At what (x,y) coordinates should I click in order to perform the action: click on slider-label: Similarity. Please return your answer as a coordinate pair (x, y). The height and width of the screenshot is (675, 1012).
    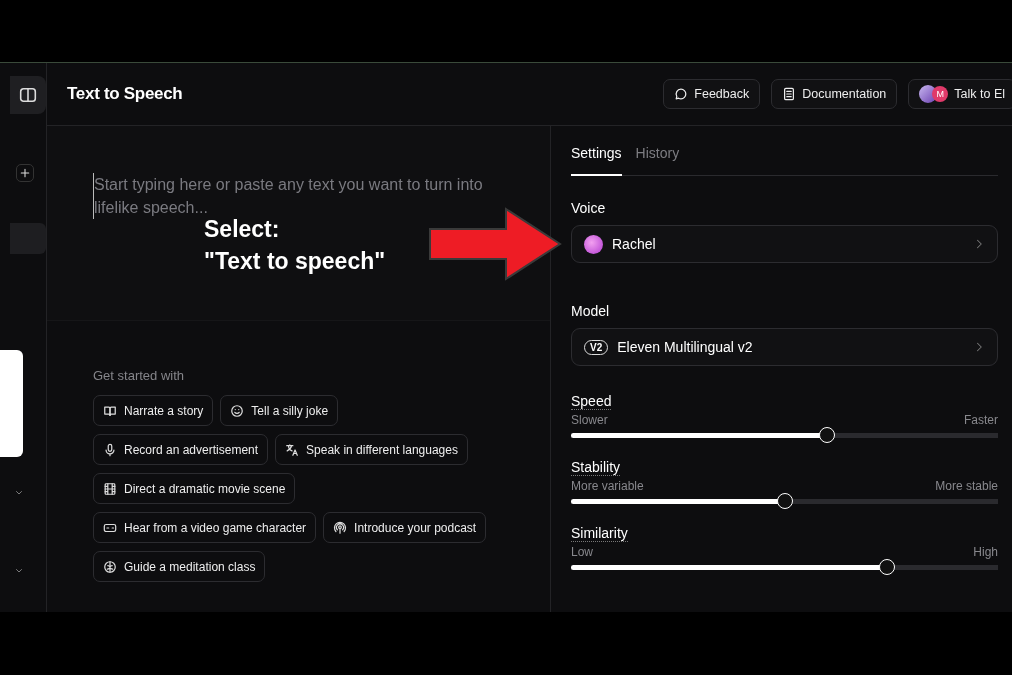
    Looking at the image, I should click on (599, 533).